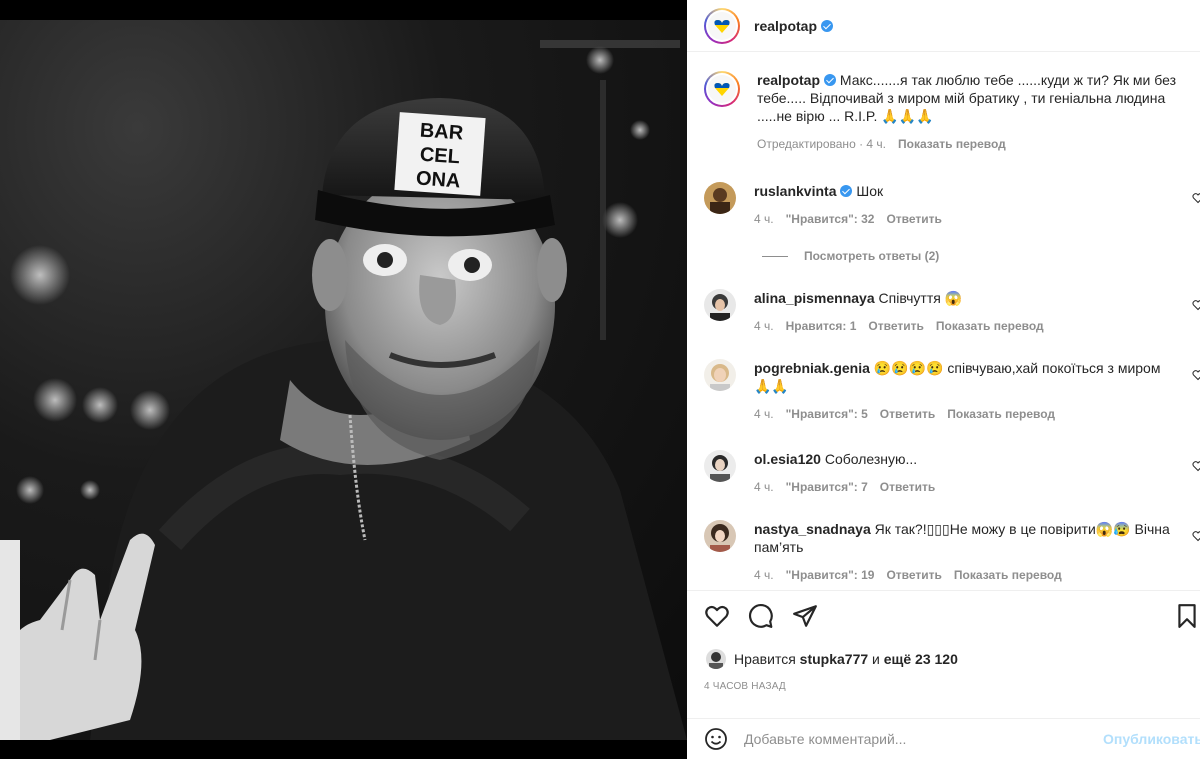 This screenshot has width=1200, height=759. What do you see at coordinates (785, 26) in the screenshot?
I see `author-username: realpotap` at bounding box center [785, 26].